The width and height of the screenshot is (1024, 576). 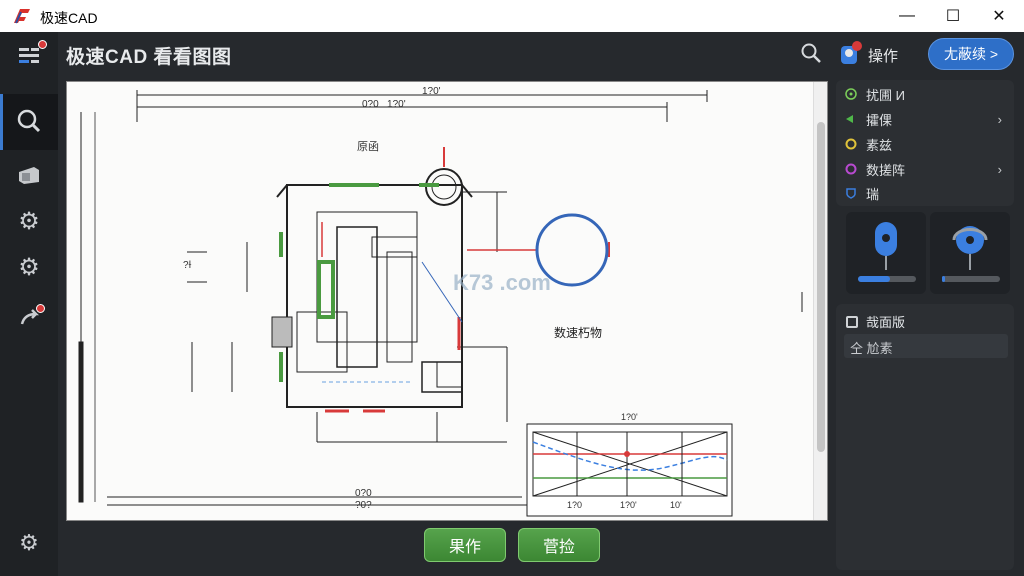 I want to click on mic-level-fill, so click(x=874, y=279).